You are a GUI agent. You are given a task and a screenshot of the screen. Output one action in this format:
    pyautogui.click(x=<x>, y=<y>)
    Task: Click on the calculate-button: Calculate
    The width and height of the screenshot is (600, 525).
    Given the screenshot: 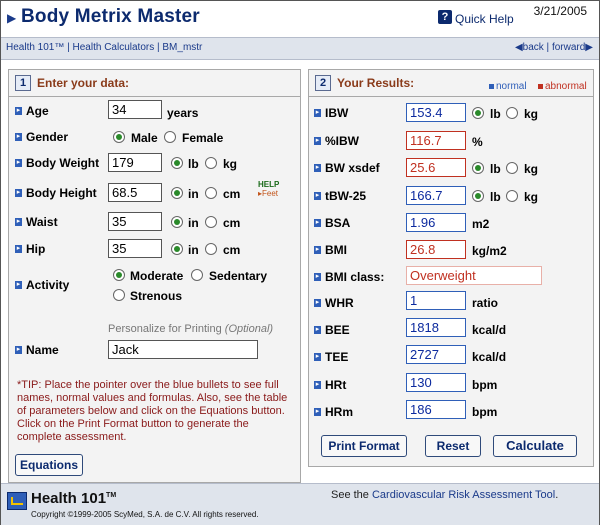 What is the action you would take?
    pyautogui.click(x=535, y=446)
    